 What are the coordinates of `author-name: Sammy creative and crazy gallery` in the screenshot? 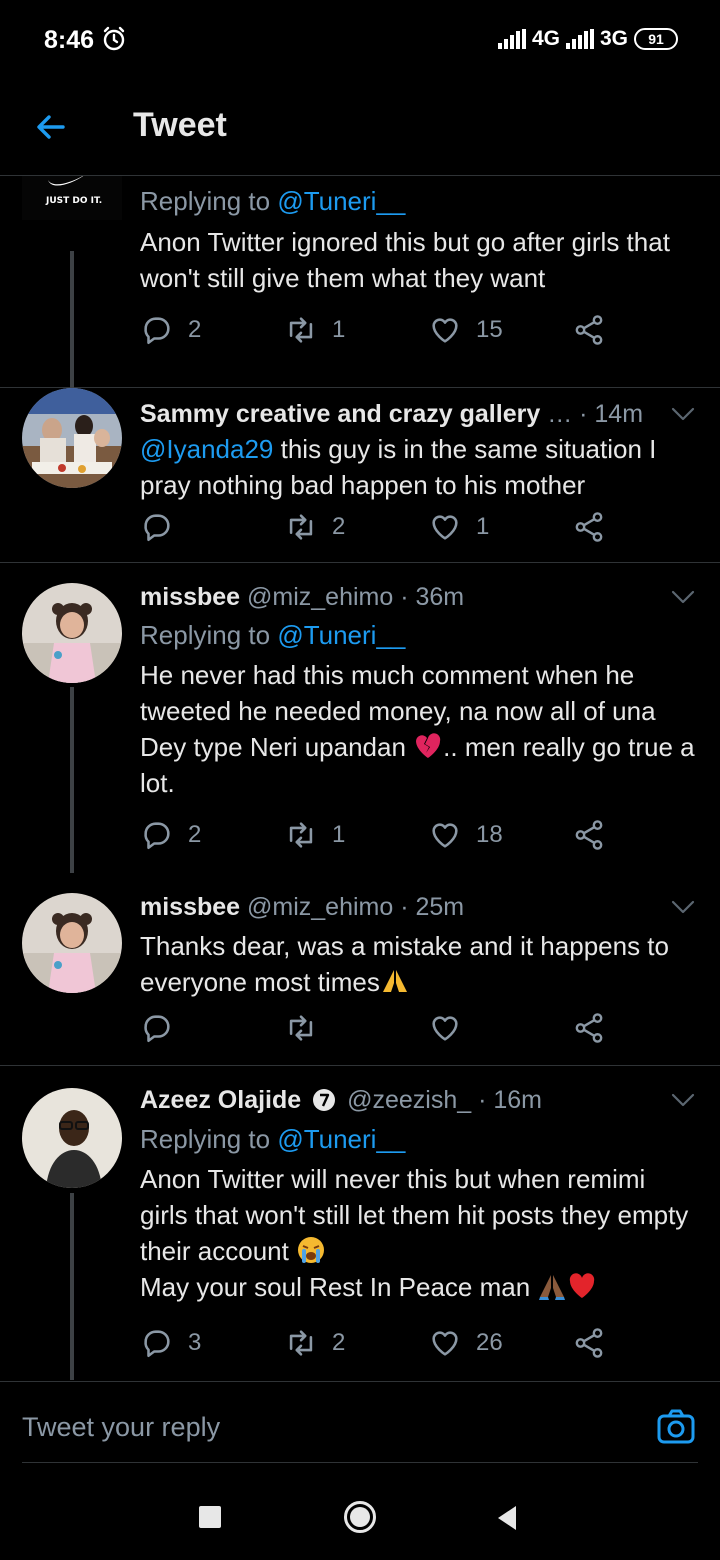 It's located at (340, 414).